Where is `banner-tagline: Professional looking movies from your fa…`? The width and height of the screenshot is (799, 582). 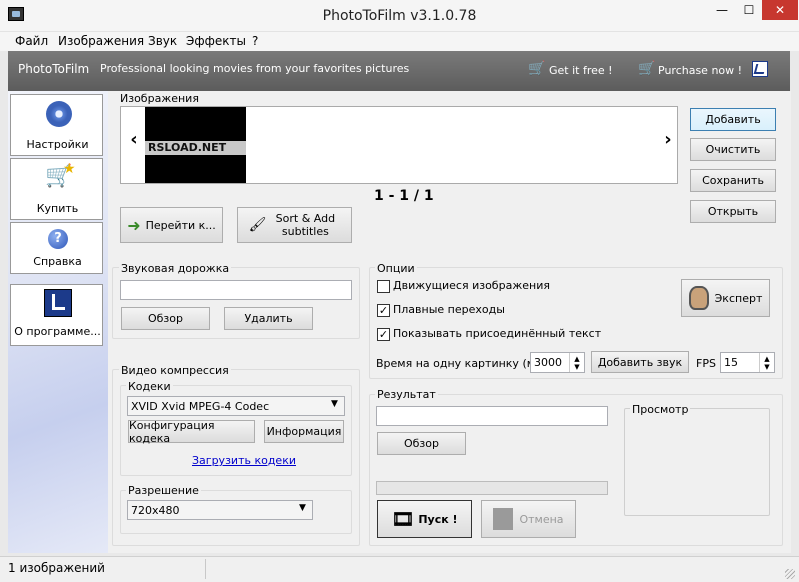 banner-tagline: Professional looking movies from your fa… is located at coordinates (255, 68).